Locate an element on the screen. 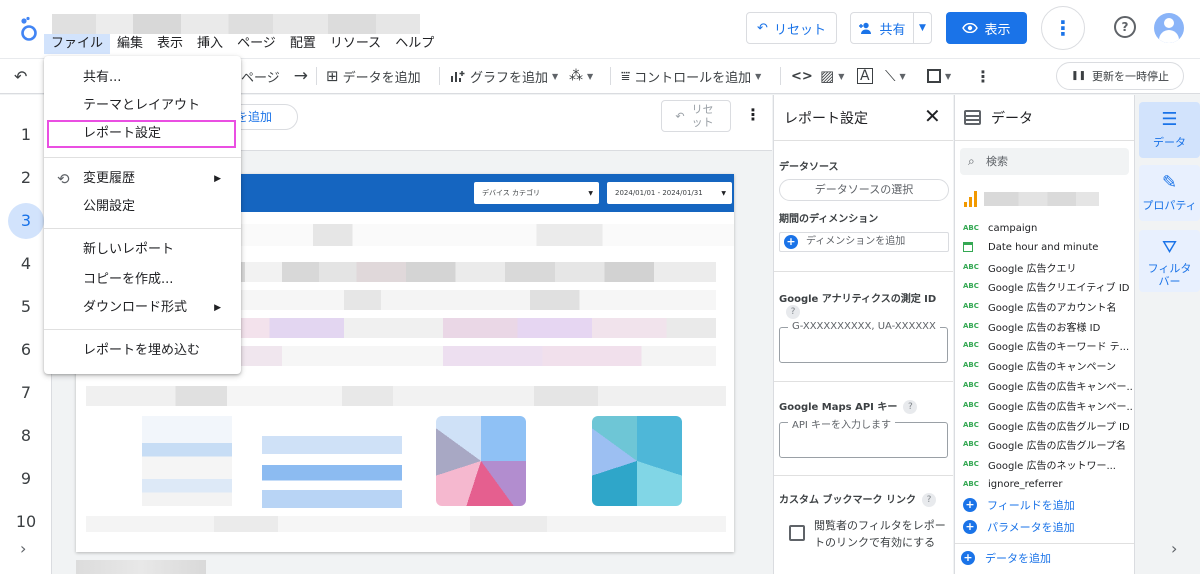  ga-measurement-id-input: G-XXXXXXXXXX, UA-XXXXXX is located at coordinates (863, 342).